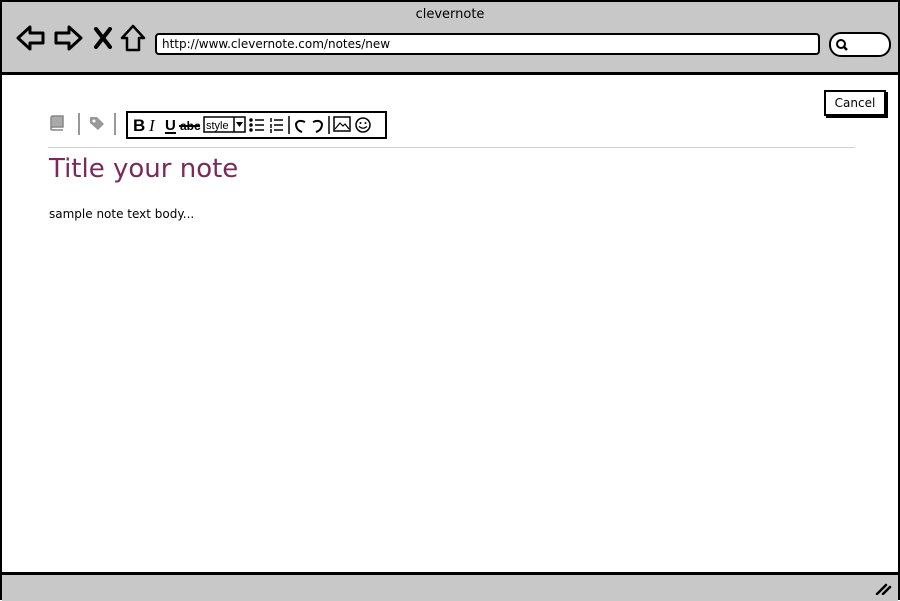 Image resolution: width=900 pixels, height=601 pixels. I want to click on svg-text: U, so click(170, 125).